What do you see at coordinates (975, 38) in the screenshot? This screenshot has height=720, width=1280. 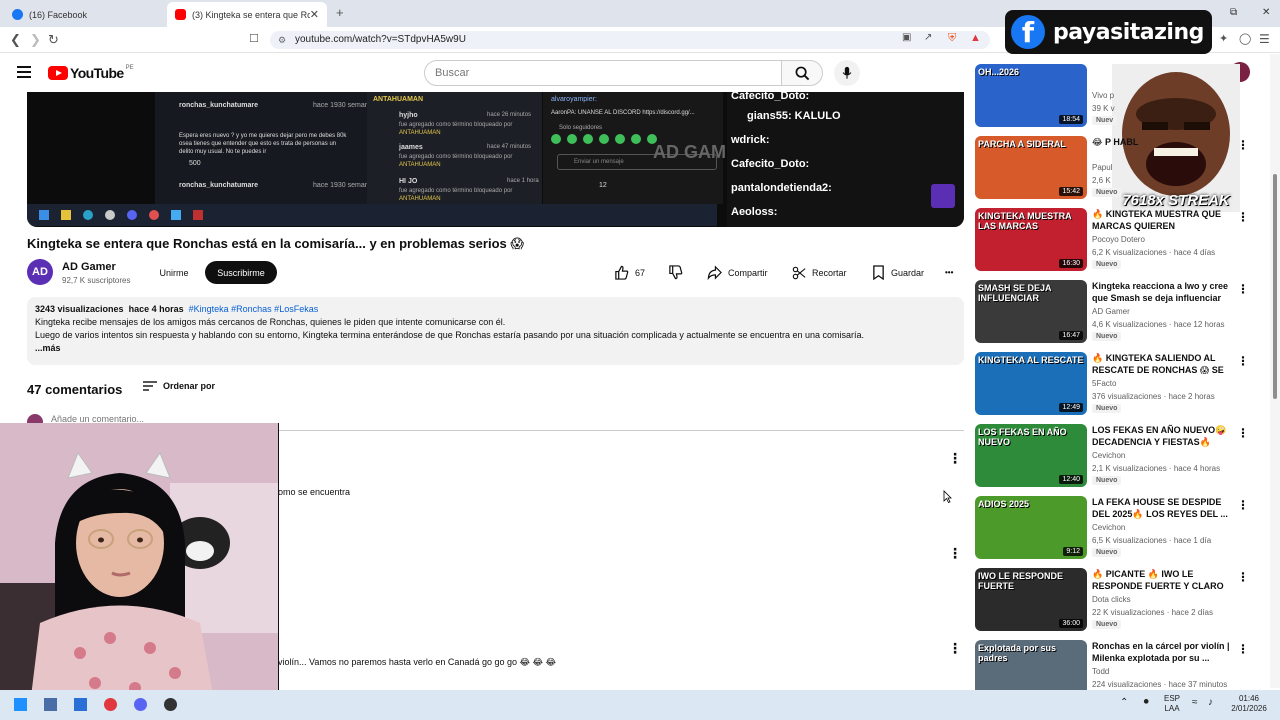 I see `rewards-icon: ▲` at bounding box center [975, 38].